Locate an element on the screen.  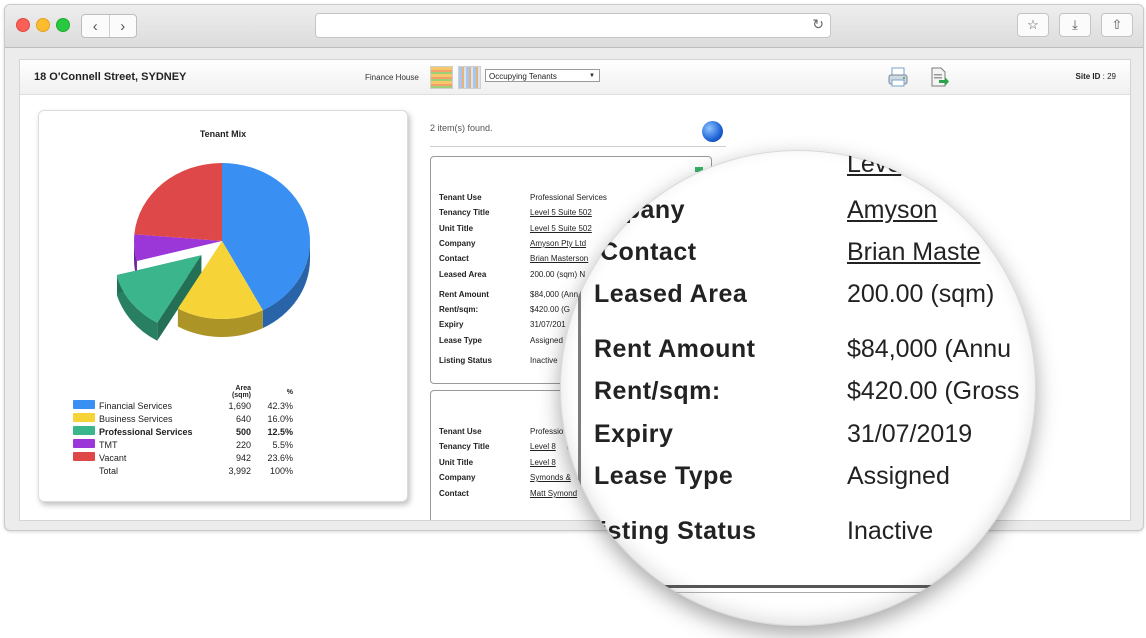
legend-total-label: Total is located at coordinates (109, 470).